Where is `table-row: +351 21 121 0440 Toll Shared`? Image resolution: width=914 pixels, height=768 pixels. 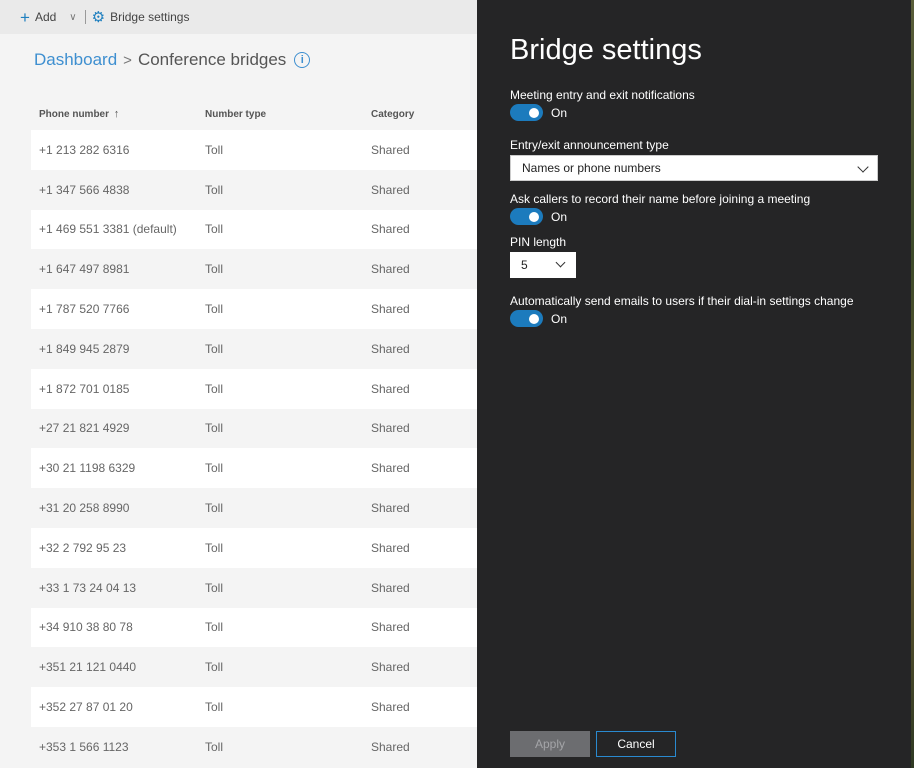 table-row: +351 21 121 0440 Toll Shared is located at coordinates (254, 667).